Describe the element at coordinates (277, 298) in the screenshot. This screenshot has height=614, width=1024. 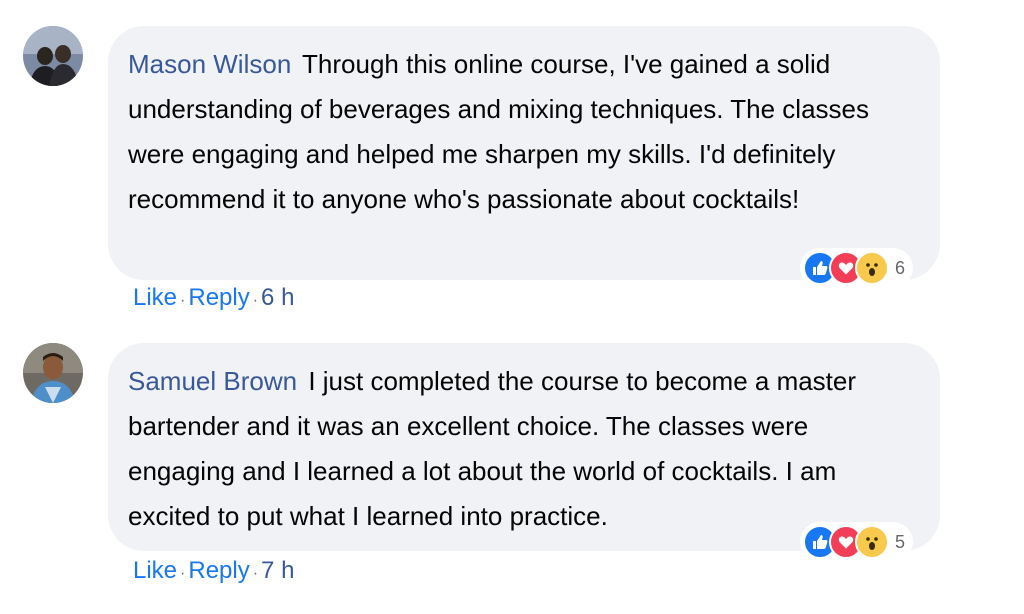
I see `comment-timestamp: 6 h` at that location.